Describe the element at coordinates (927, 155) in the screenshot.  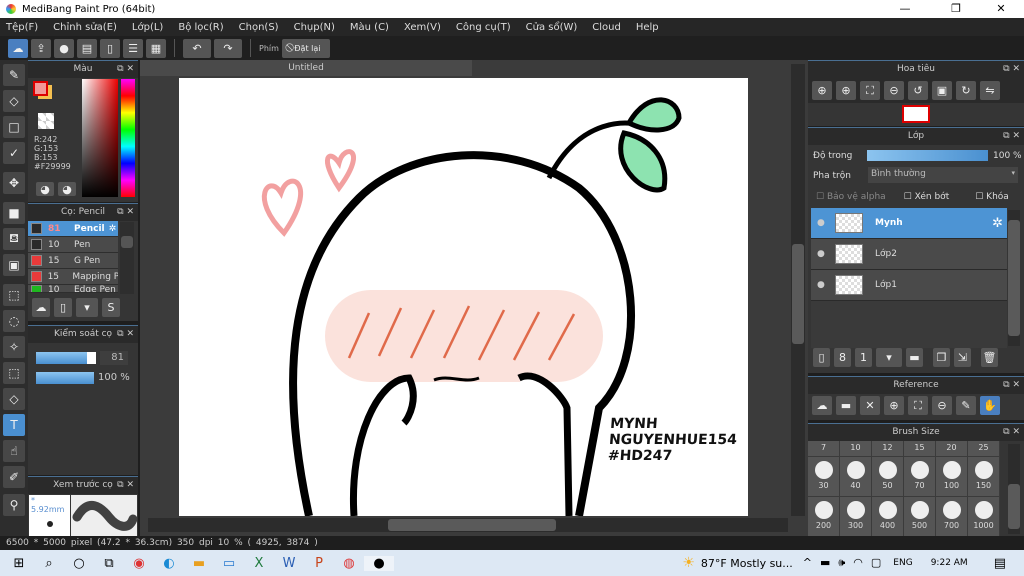
I see `layer-opacity-slider` at that location.